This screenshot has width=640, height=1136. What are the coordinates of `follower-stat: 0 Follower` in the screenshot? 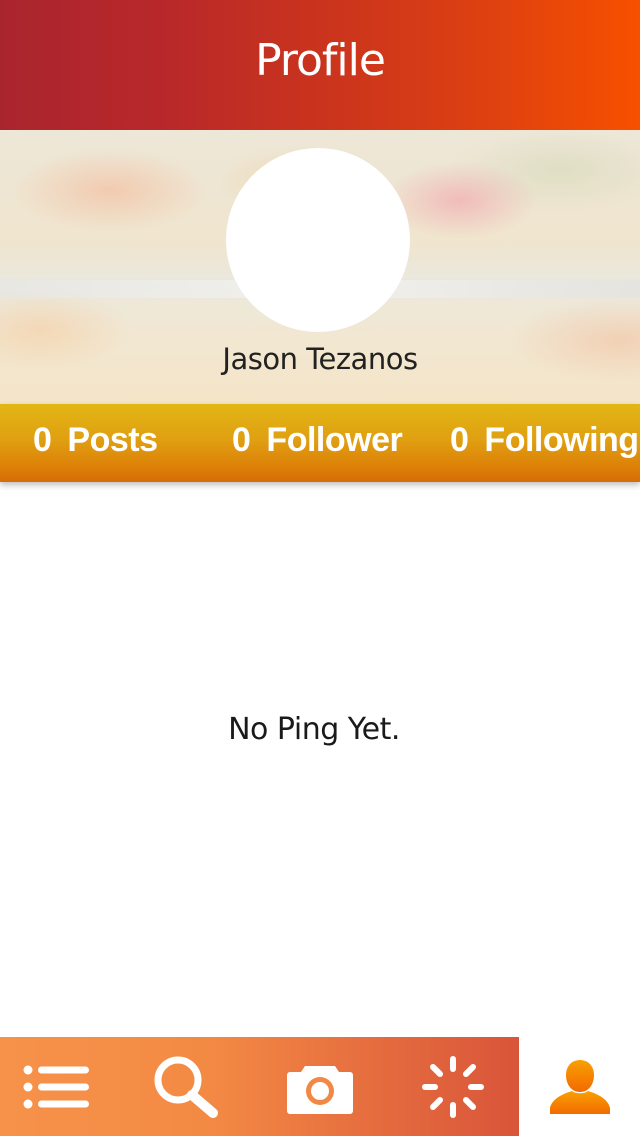 It's located at (317, 440).